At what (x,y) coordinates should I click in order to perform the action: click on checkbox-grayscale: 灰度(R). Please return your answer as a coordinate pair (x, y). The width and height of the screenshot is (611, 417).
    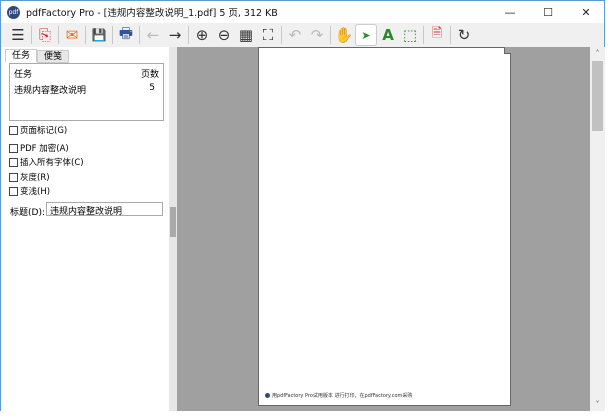
    Looking at the image, I should click on (29, 177).